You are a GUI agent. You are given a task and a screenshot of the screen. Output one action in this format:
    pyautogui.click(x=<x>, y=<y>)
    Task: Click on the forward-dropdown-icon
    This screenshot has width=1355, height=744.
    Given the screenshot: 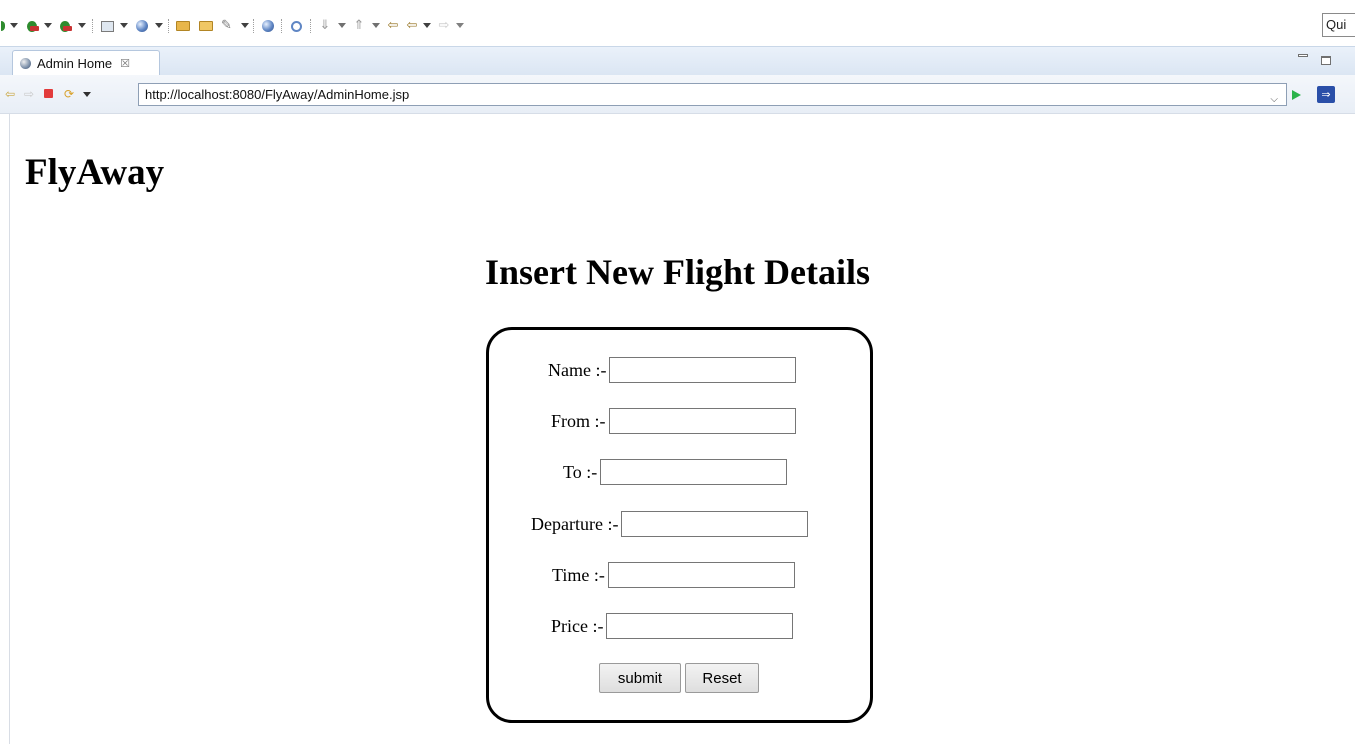 What is the action you would take?
    pyautogui.click(x=460, y=25)
    